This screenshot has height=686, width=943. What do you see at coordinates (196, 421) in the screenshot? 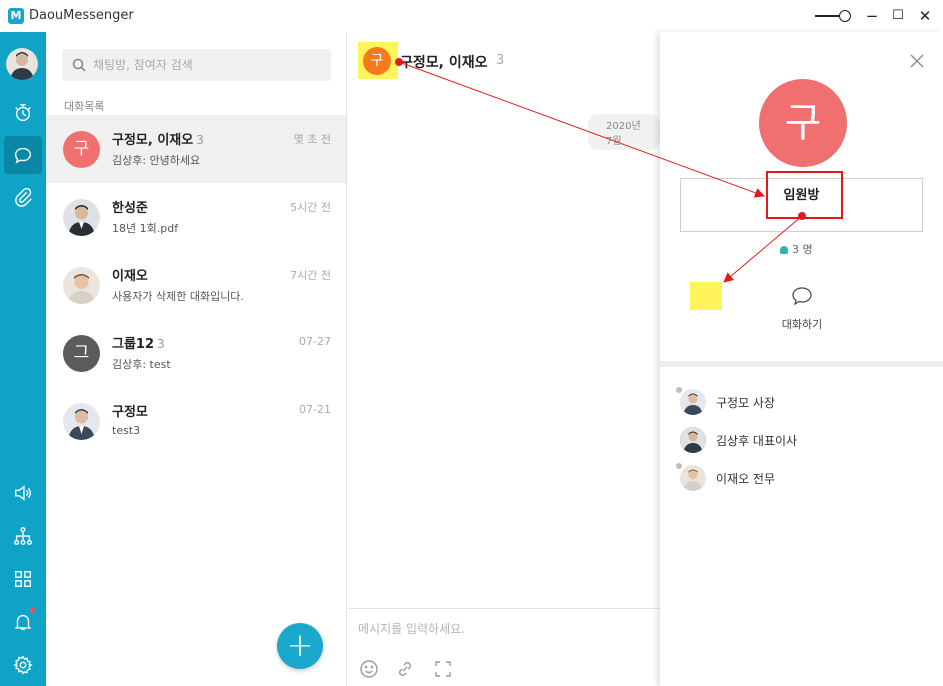
I see `chat-row: 구정모 07-21 test3` at bounding box center [196, 421].